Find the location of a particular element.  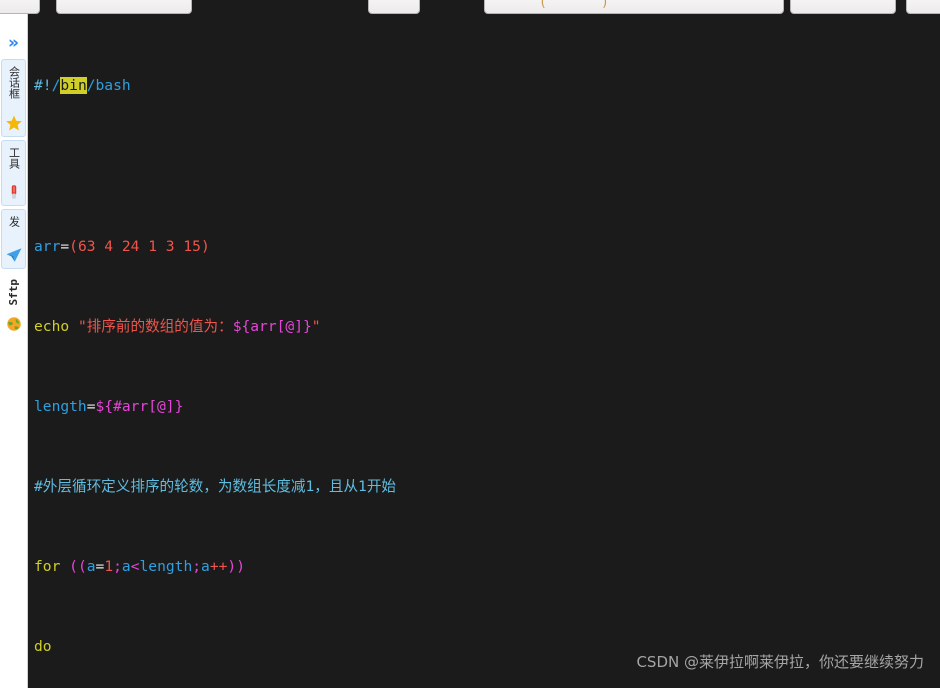

sidebar-item-send: 发 is located at coordinates (13, 239).